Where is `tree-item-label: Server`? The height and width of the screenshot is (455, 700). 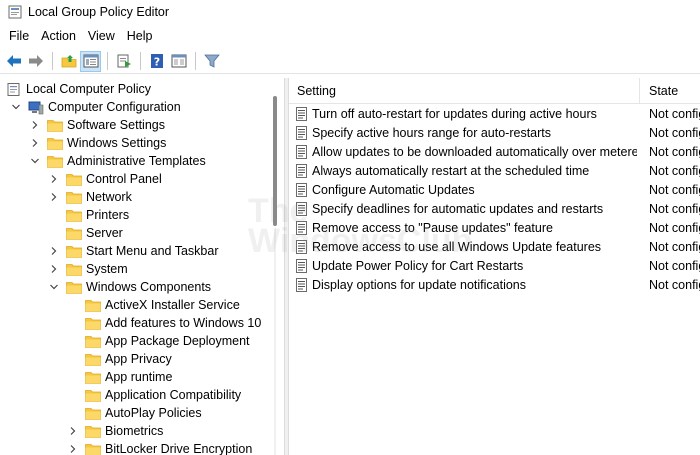 tree-item-label: Server is located at coordinates (104, 233).